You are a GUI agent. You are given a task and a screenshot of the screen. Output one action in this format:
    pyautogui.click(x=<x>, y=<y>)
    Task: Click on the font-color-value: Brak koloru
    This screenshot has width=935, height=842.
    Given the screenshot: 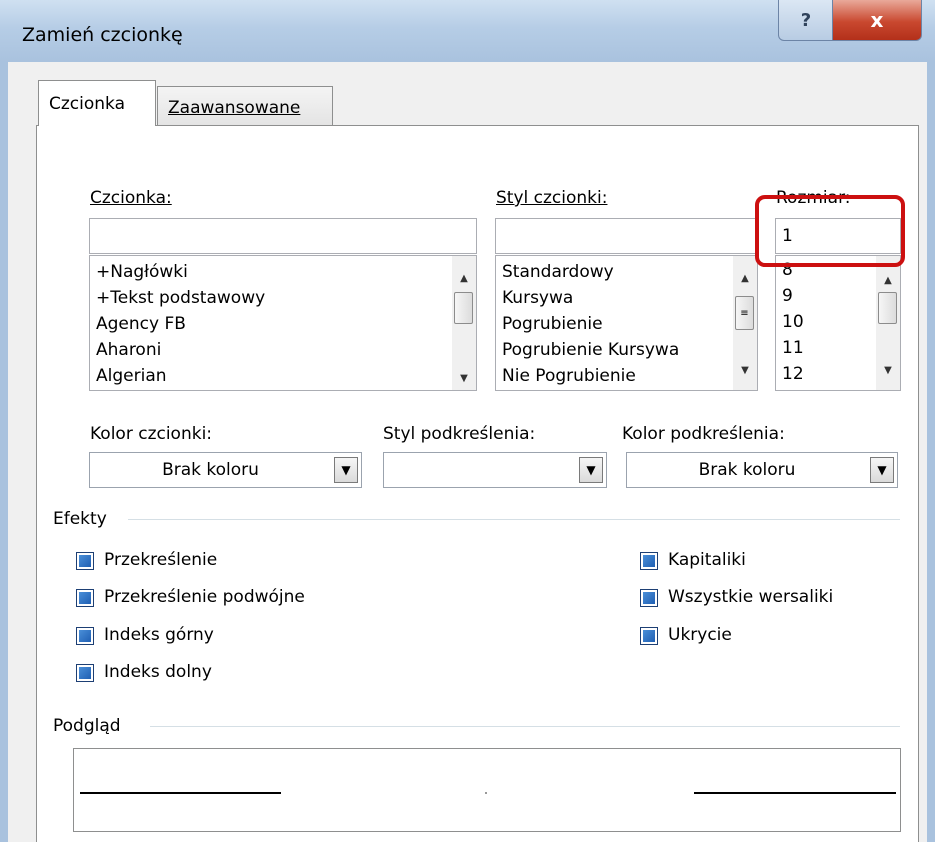 What is the action you would take?
    pyautogui.click(x=210, y=470)
    